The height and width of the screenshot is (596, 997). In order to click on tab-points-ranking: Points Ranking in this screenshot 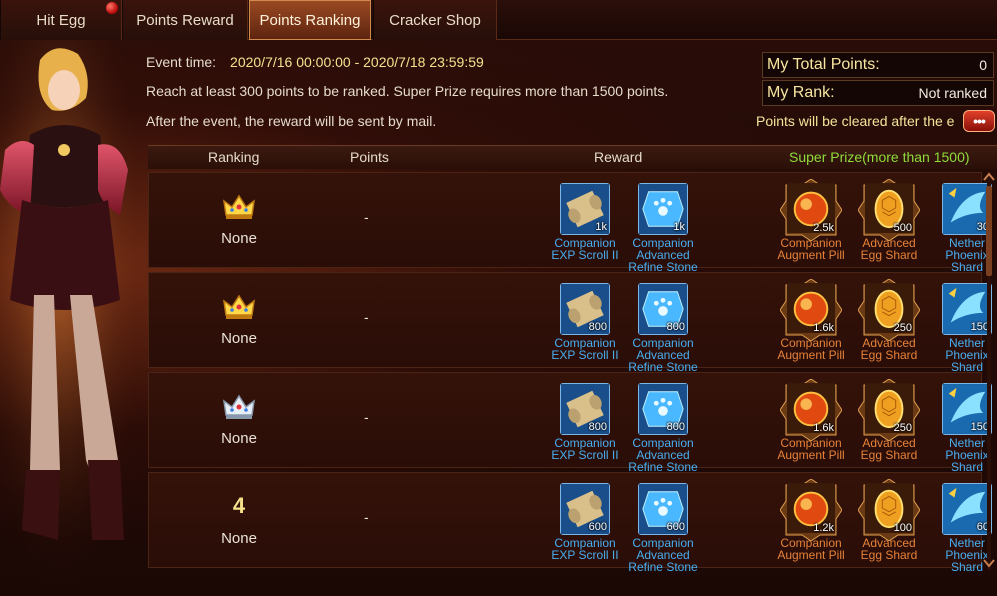, I will do `click(310, 20)`.